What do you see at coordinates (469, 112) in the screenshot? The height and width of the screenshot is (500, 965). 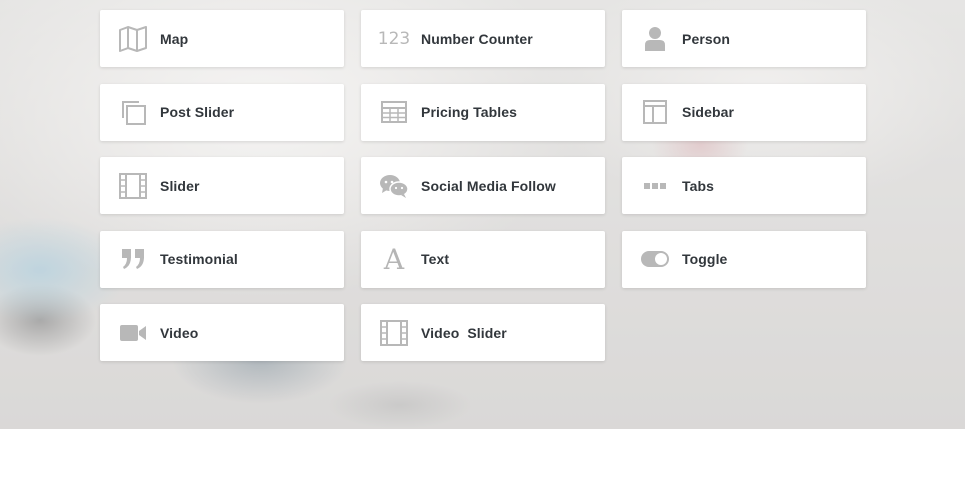 I see `module-label: Pricing Tables` at bounding box center [469, 112].